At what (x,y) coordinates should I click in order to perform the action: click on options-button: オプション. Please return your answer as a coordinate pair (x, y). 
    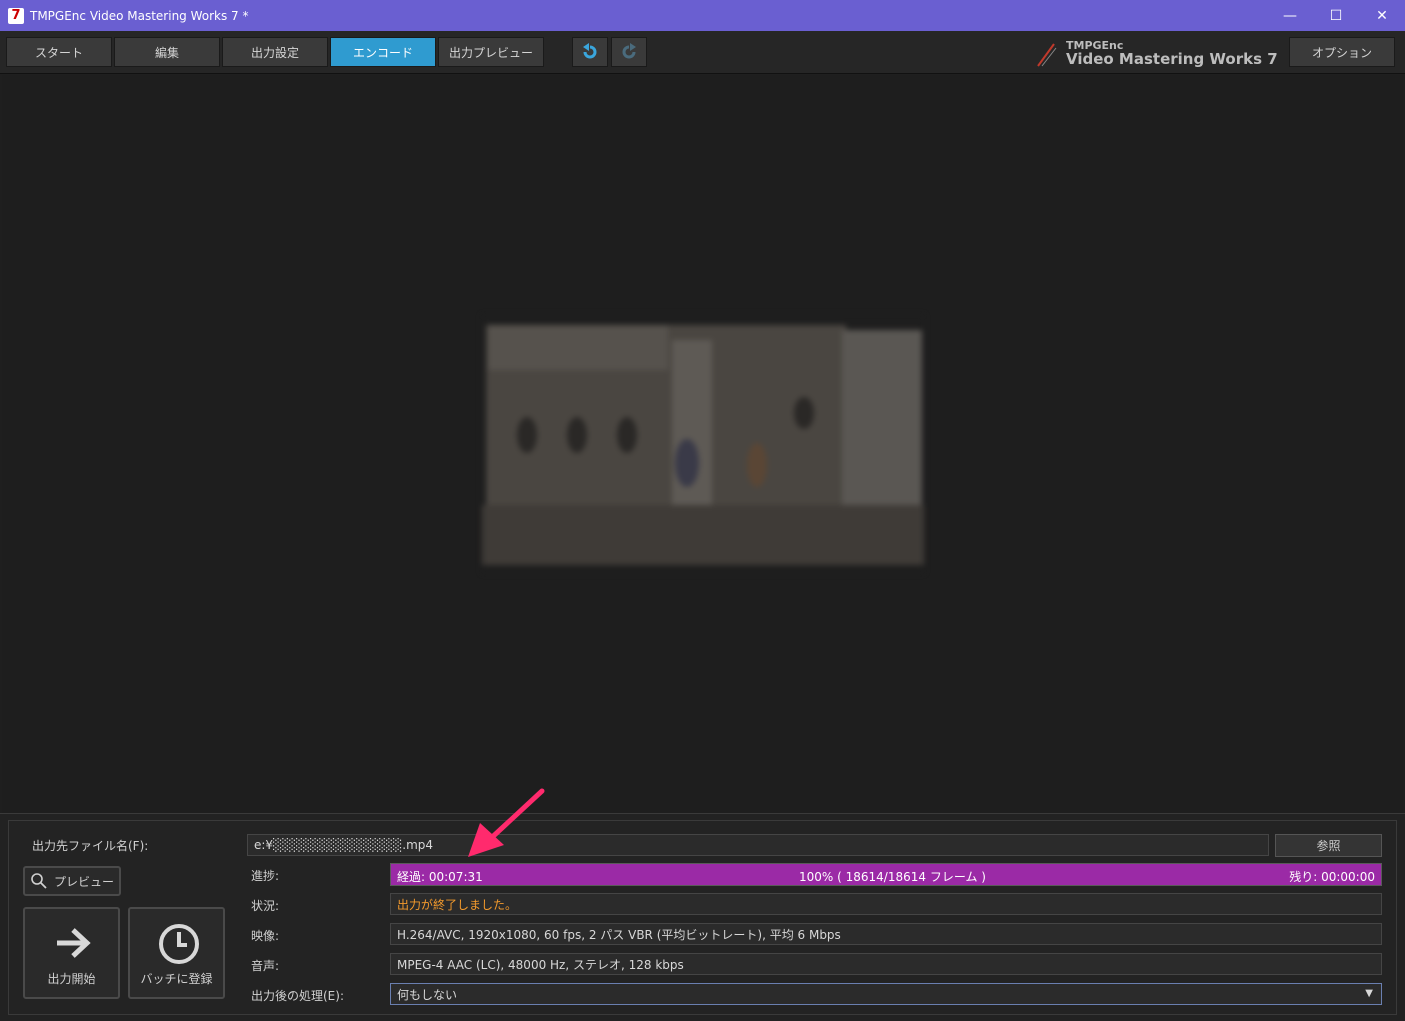
    Looking at the image, I should click on (1342, 52).